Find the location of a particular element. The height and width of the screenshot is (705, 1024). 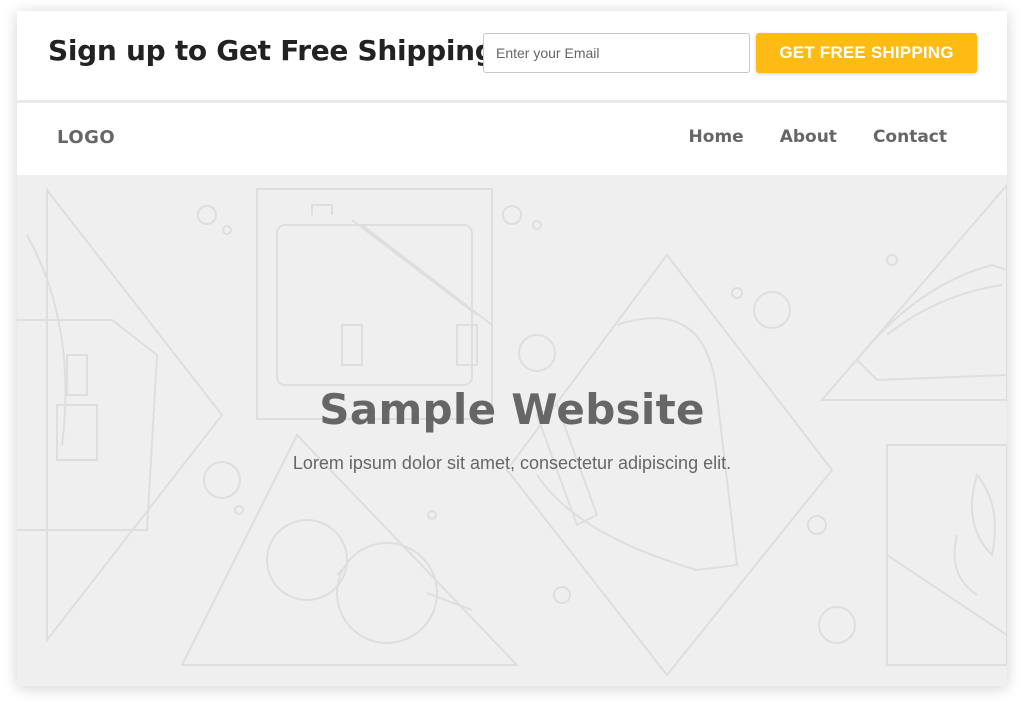

main-nav: LOGO Home About Contact is located at coordinates (512, 139).